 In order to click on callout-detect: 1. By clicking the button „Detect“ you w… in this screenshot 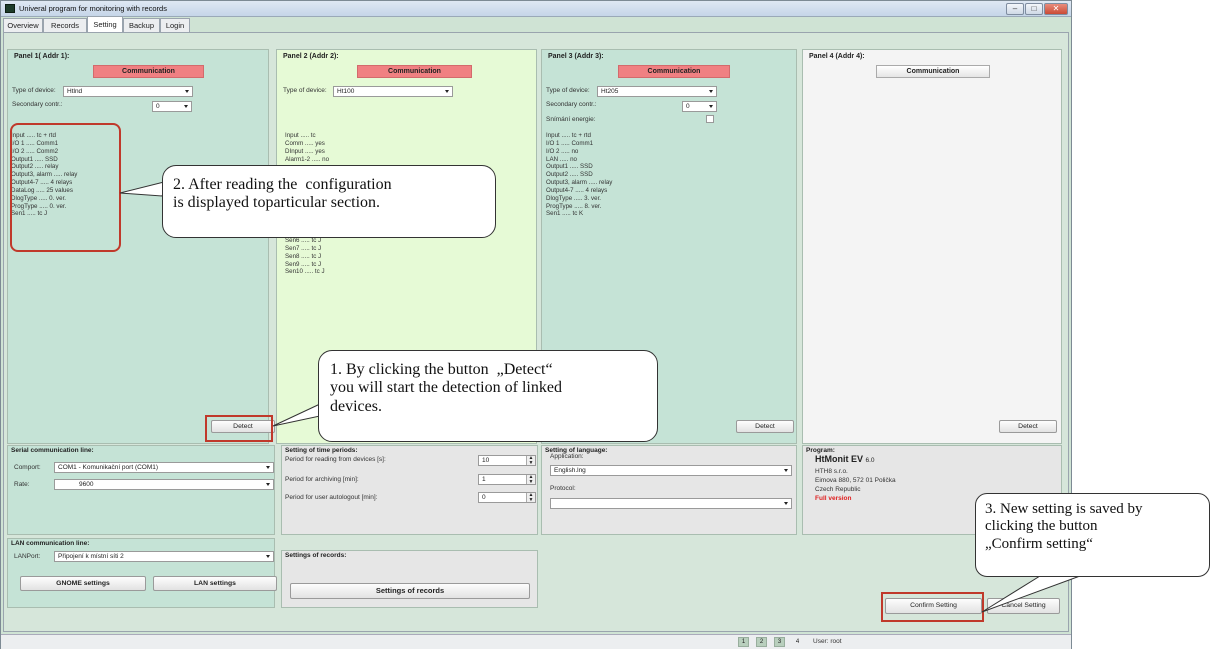, I will do `click(488, 396)`.